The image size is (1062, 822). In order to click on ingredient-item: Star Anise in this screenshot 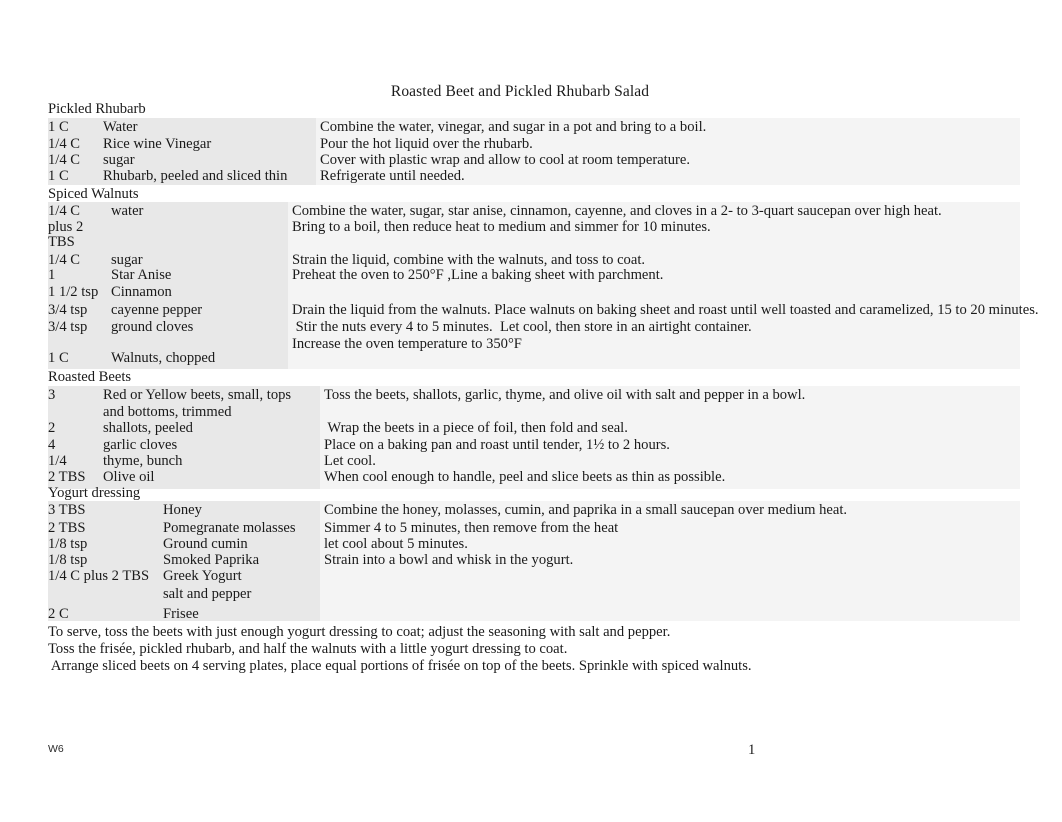, I will do `click(141, 275)`.